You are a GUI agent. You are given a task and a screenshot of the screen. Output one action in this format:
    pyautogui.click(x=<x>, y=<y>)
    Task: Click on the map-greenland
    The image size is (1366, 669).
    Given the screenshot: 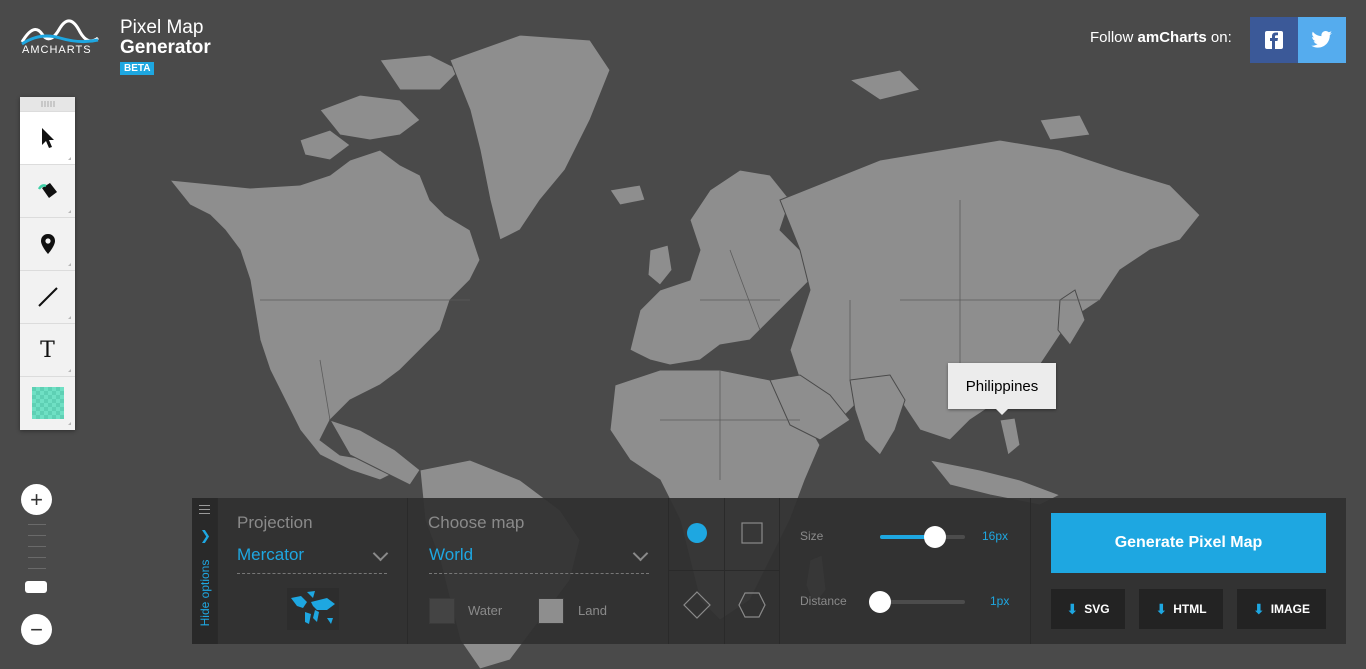 What is the action you would take?
    pyautogui.click(x=530, y=137)
    